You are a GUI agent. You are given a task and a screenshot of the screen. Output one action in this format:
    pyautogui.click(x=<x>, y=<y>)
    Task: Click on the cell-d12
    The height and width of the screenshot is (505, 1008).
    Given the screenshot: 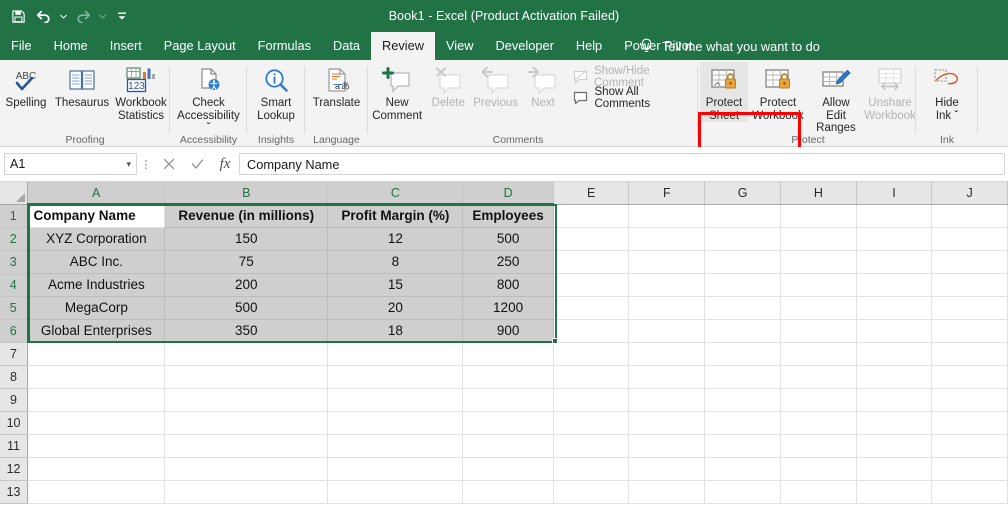 What is the action you would take?
    pyautogui.click(x=508, y=469)
    